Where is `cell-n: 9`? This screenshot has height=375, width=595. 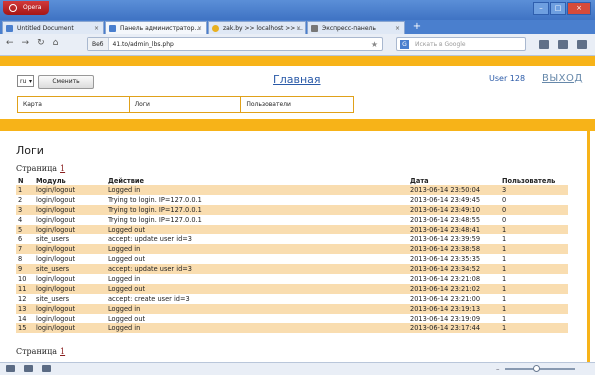 cell-n: 9 is located at coordinates (25, 269).